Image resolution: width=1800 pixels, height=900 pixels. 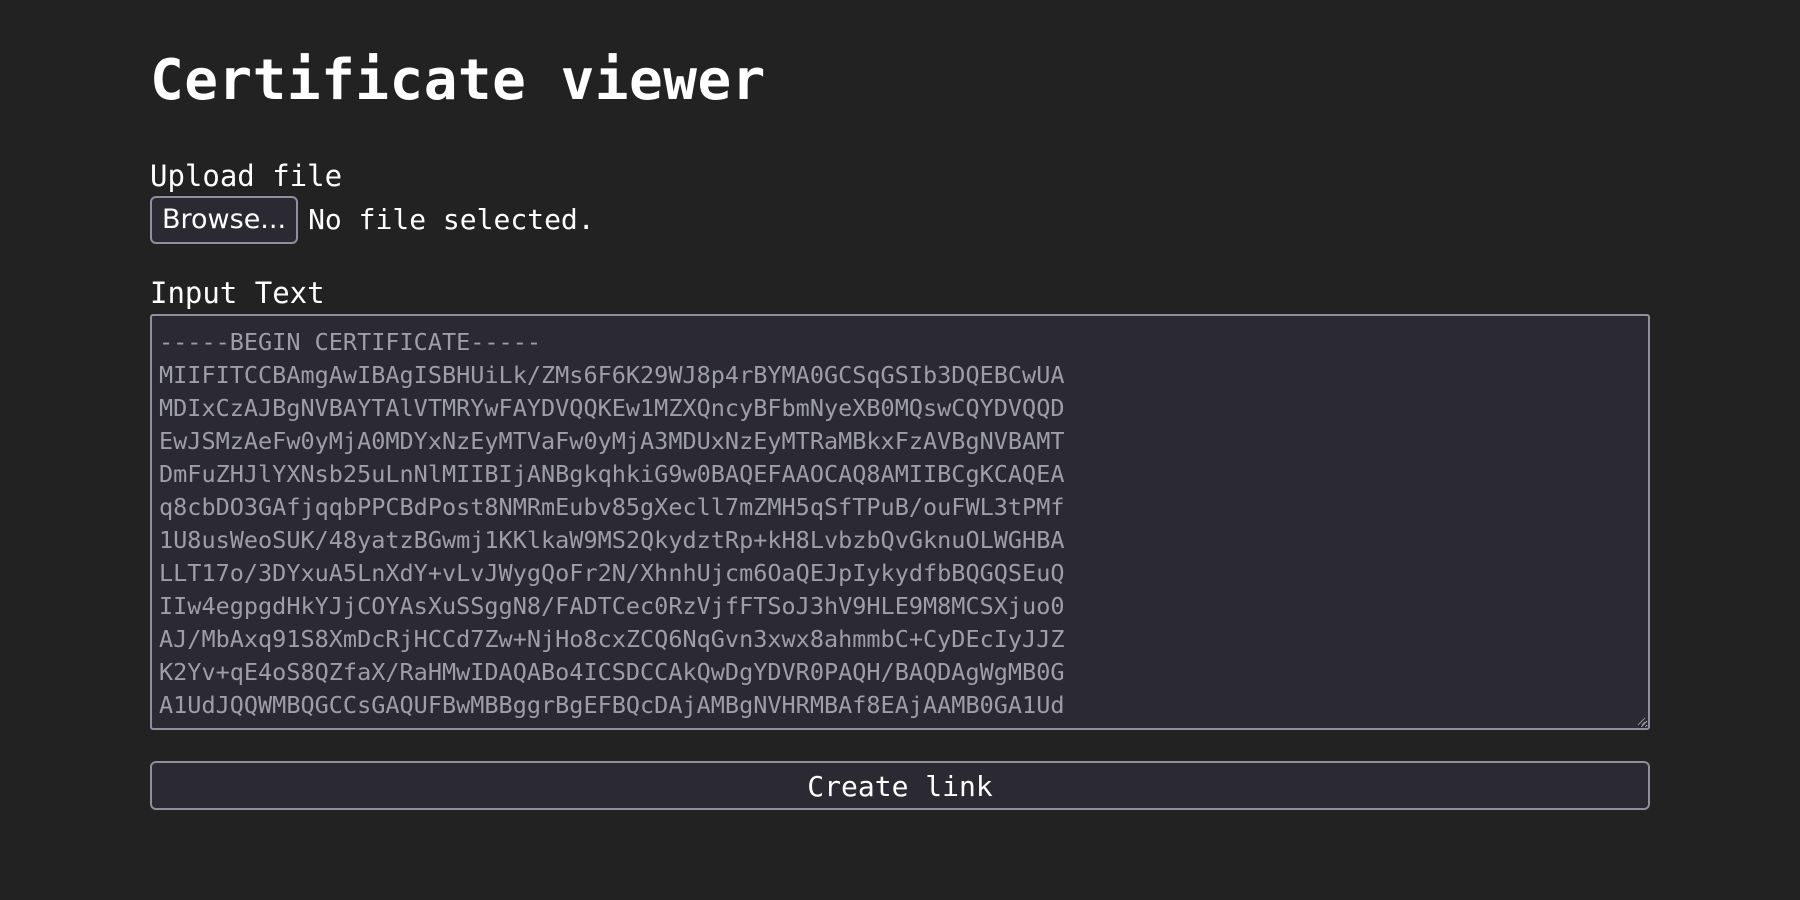 What do you see at coordinates (458, 80) in the screenshot?
I see `page-title: Certificate viewer` at bounding box center [458, 80].